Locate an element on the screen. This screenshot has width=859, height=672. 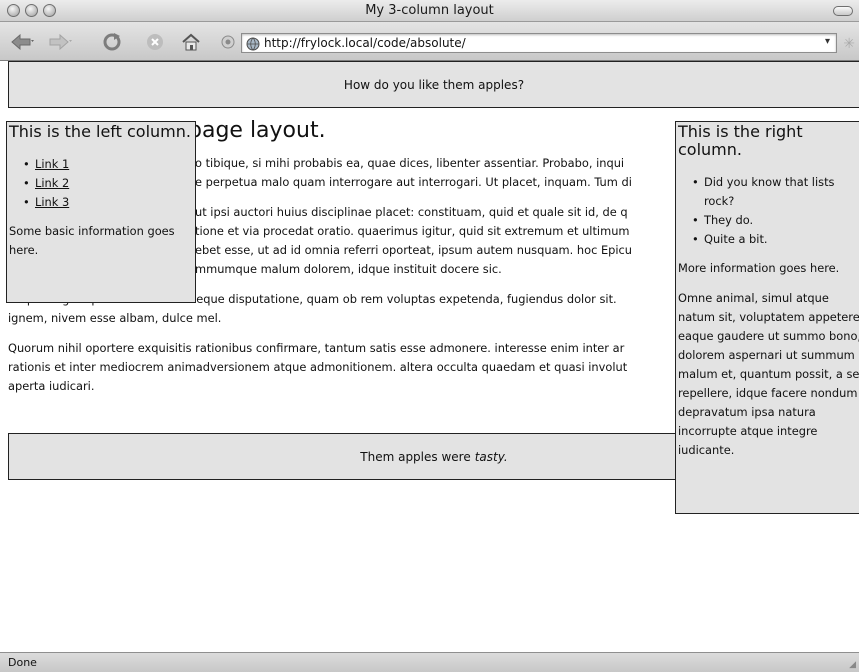
left-column-title: This is the left column. is located at coordinates (100, 131).